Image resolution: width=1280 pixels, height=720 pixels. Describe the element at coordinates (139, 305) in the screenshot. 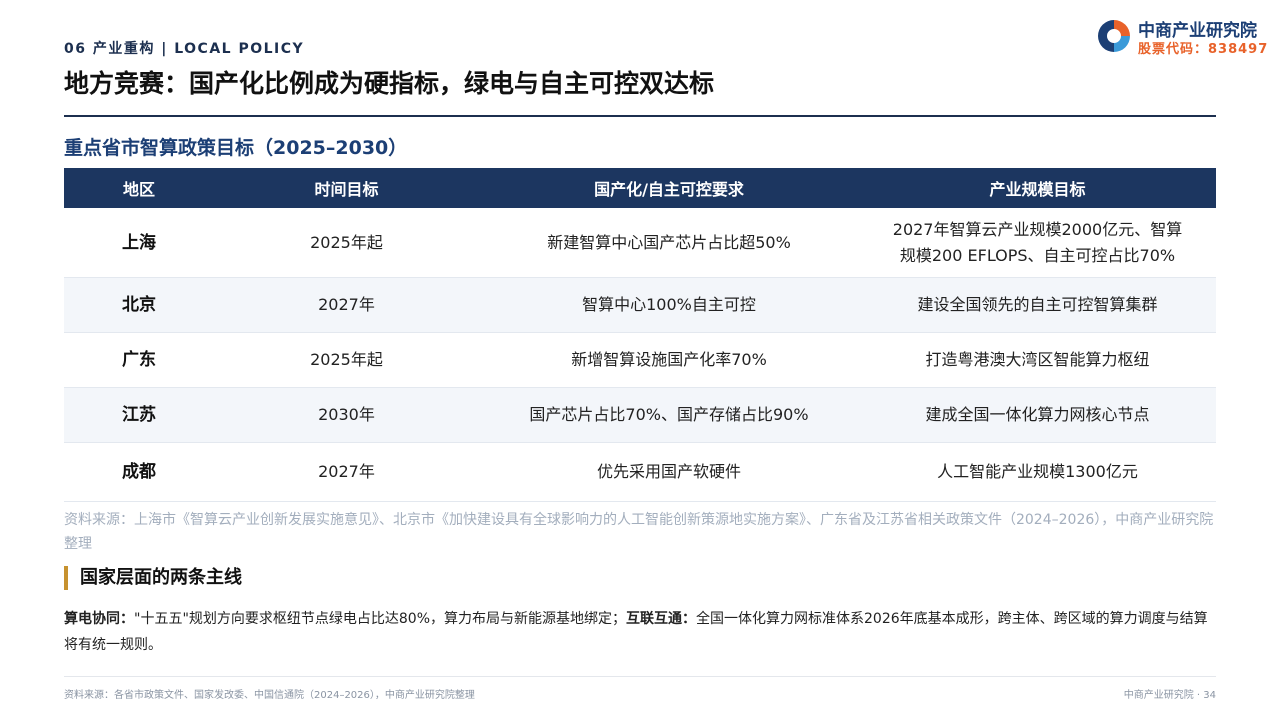

I see `cell-region: 北京` at that location.